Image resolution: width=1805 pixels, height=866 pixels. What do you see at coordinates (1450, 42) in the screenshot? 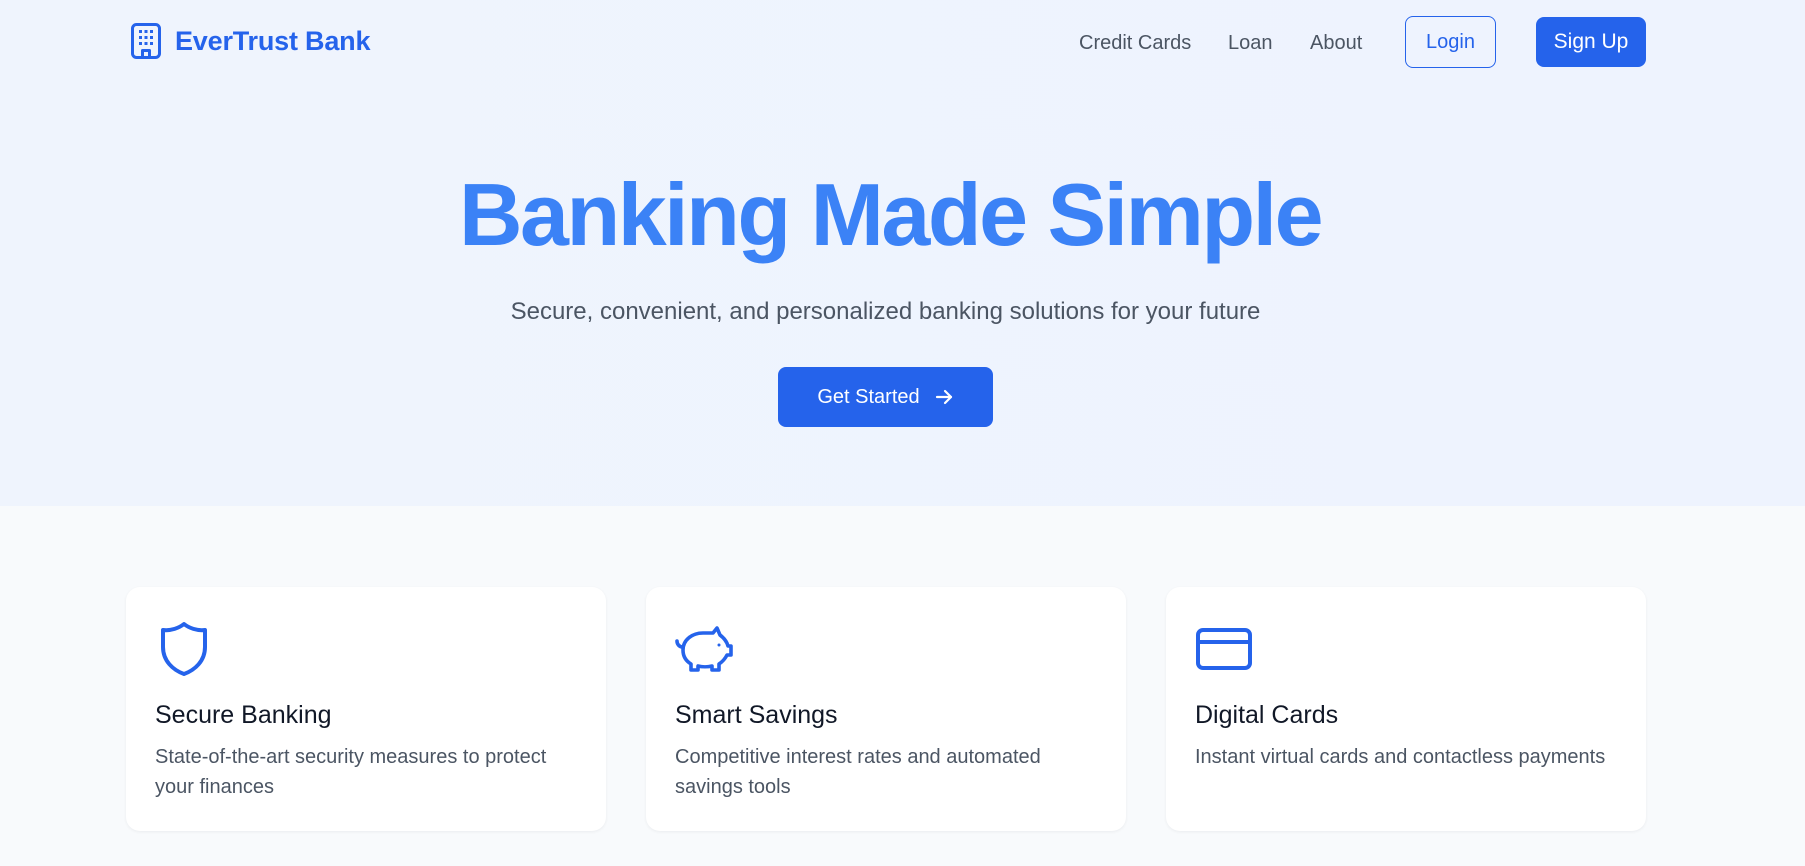
I see `login-button: Login` at bounding box center [1450, 42].